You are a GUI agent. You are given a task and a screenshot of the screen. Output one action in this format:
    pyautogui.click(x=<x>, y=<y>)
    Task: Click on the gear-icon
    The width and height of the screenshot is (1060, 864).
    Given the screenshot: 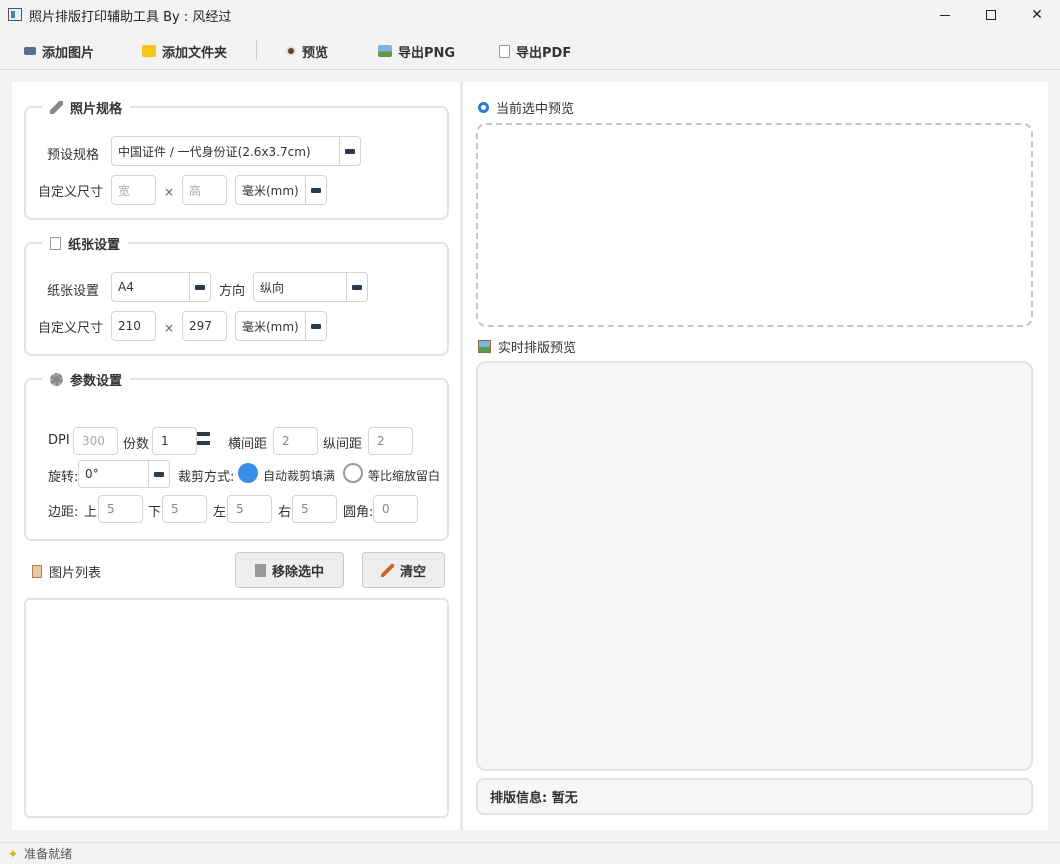 What is the action you would take?
    pyautogui.click(x=56, y=379)
    